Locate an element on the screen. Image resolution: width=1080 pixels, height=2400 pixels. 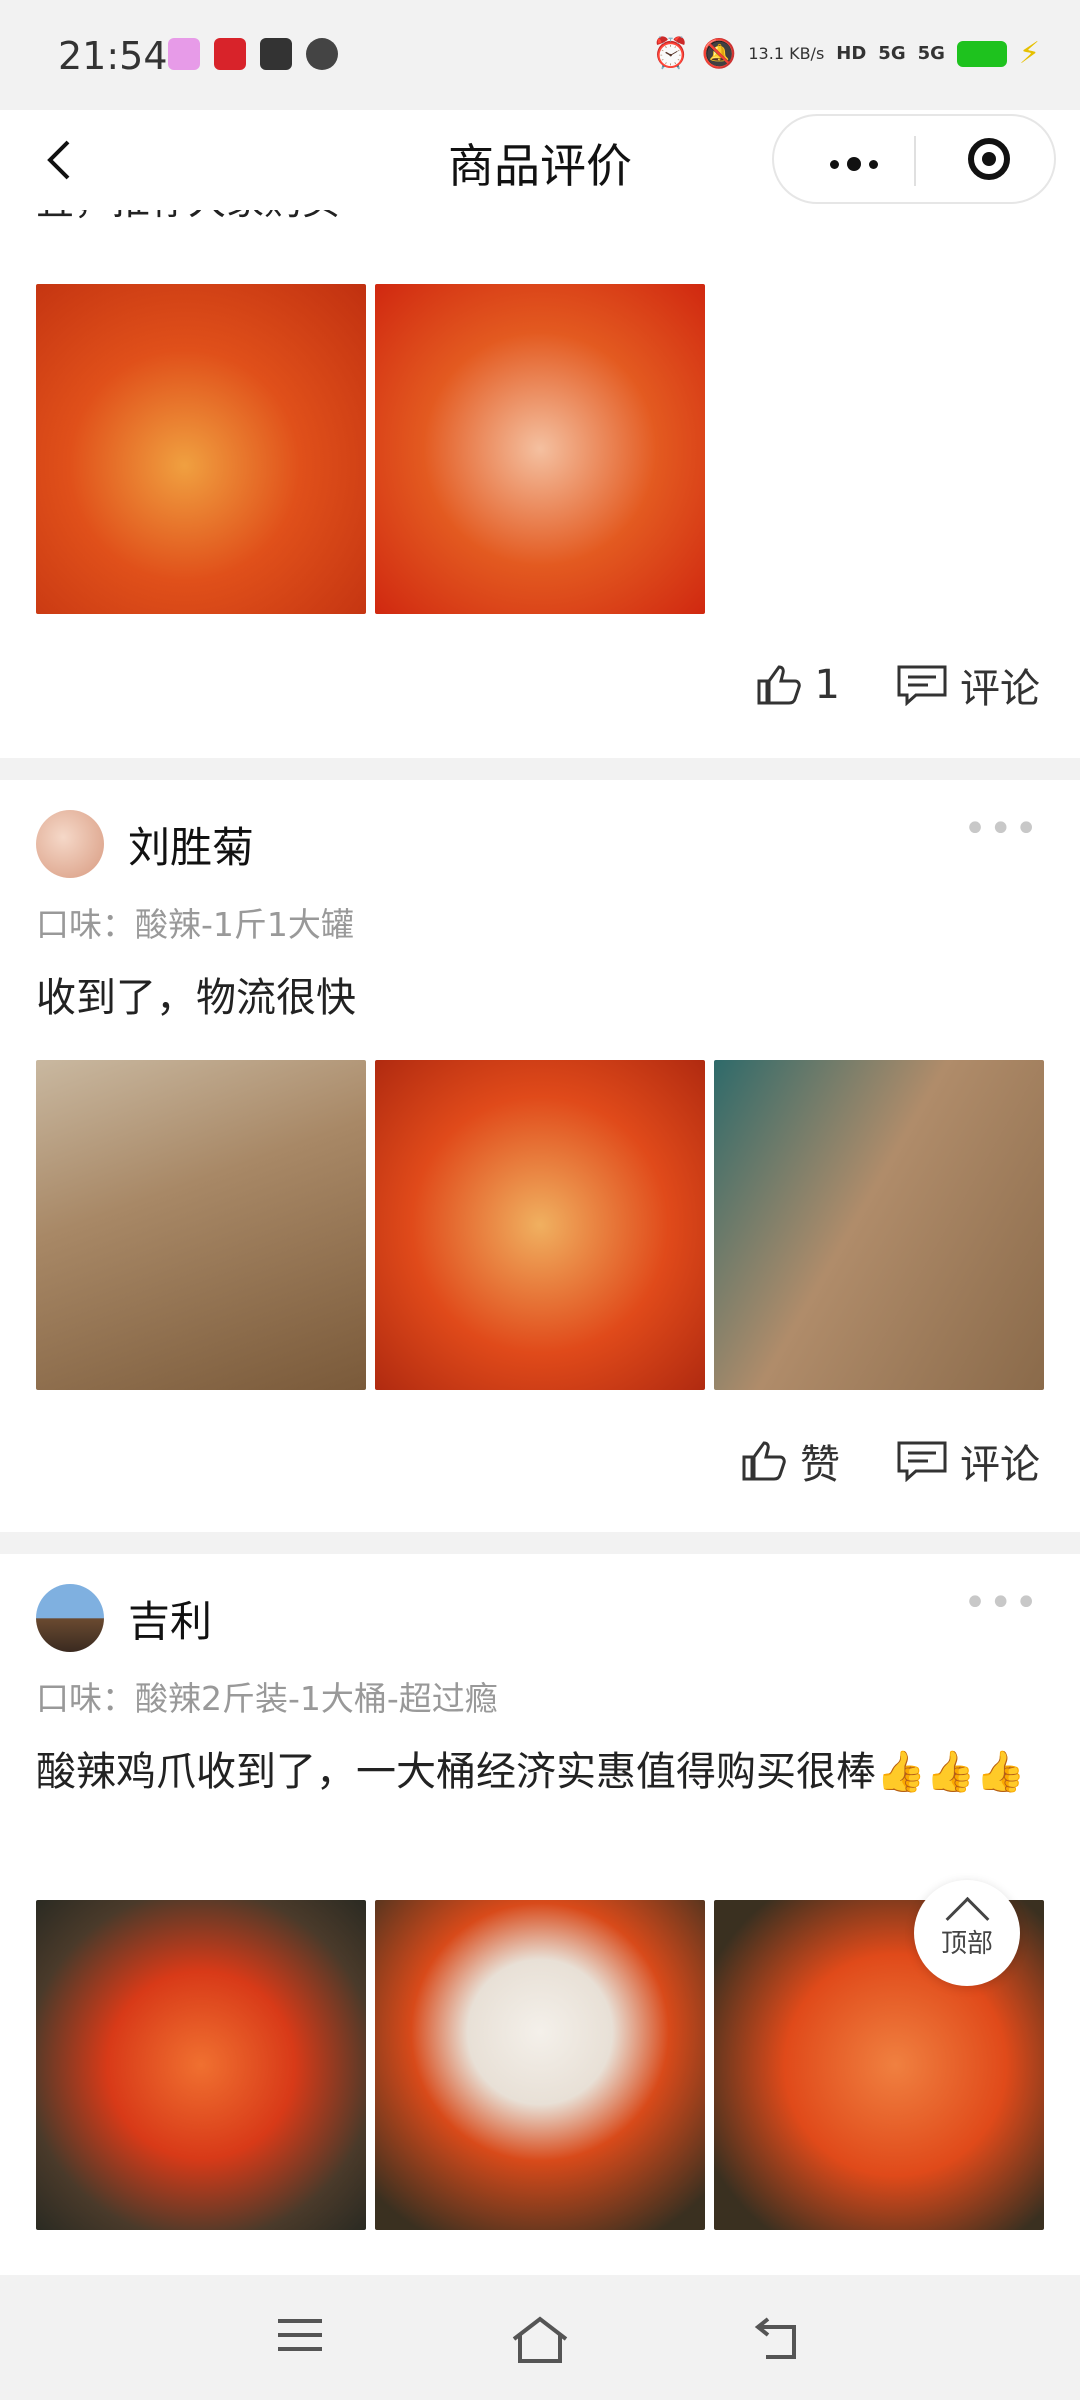
review-actions-partial: 1 评论 is located at coordinates (897, 685).